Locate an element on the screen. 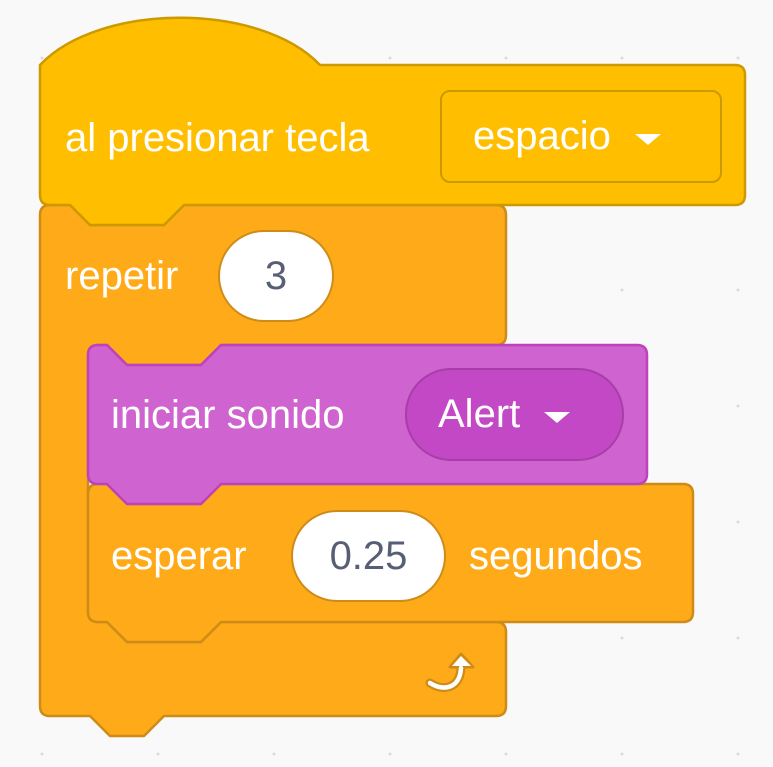  loop-arrow-icon is located at coordinates (450, 672).